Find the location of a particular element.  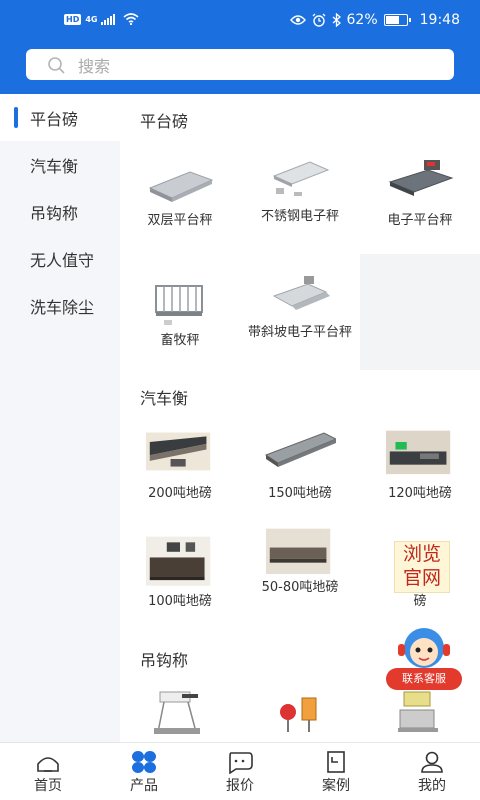

sidebar-item-label: 无人值守 is located at coordinates (62, 260).